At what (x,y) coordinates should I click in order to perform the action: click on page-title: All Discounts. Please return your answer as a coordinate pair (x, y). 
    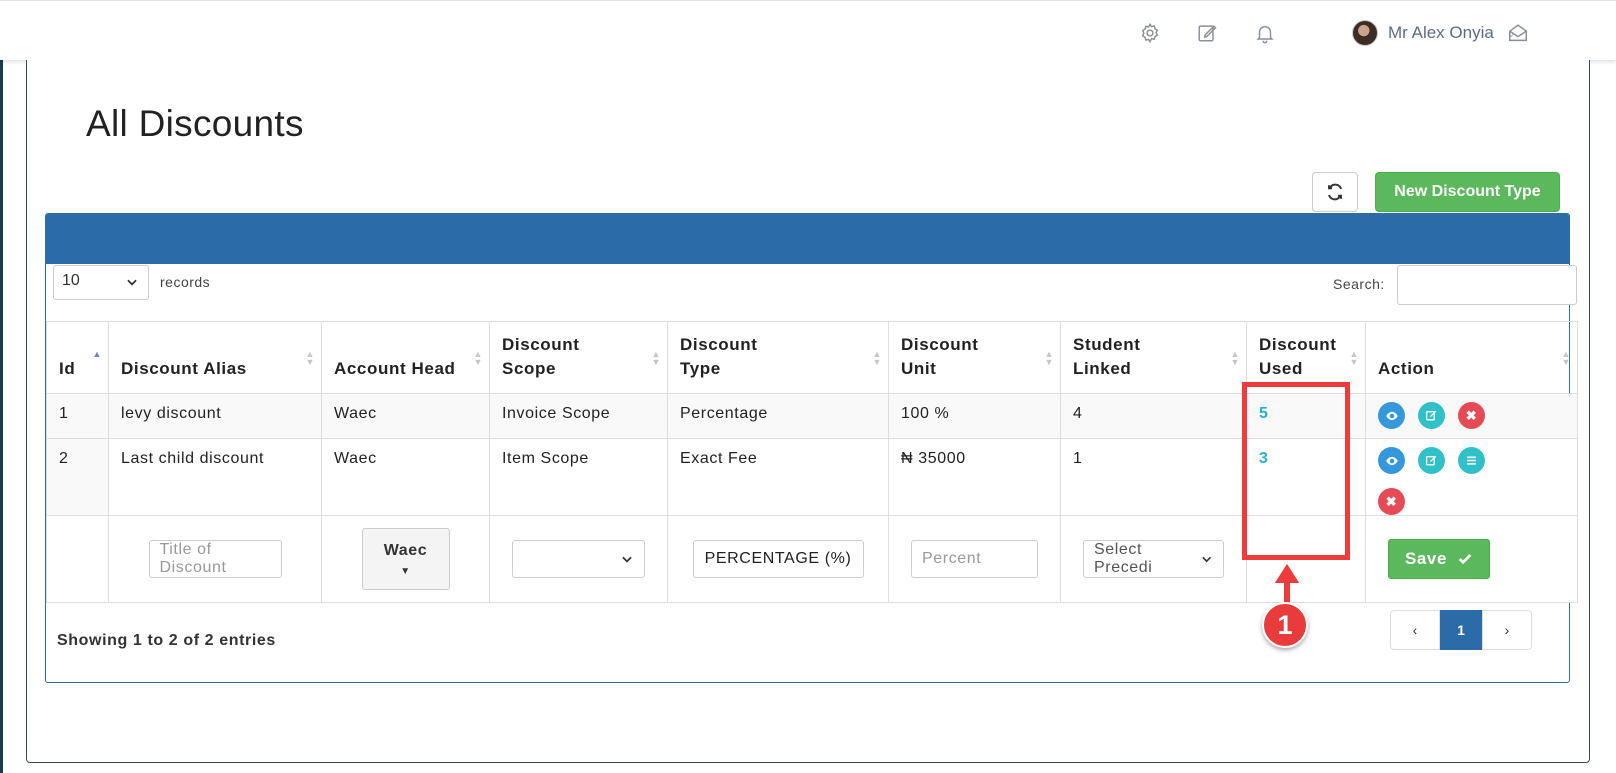
    Looking at the image, I should click on (195, 123).